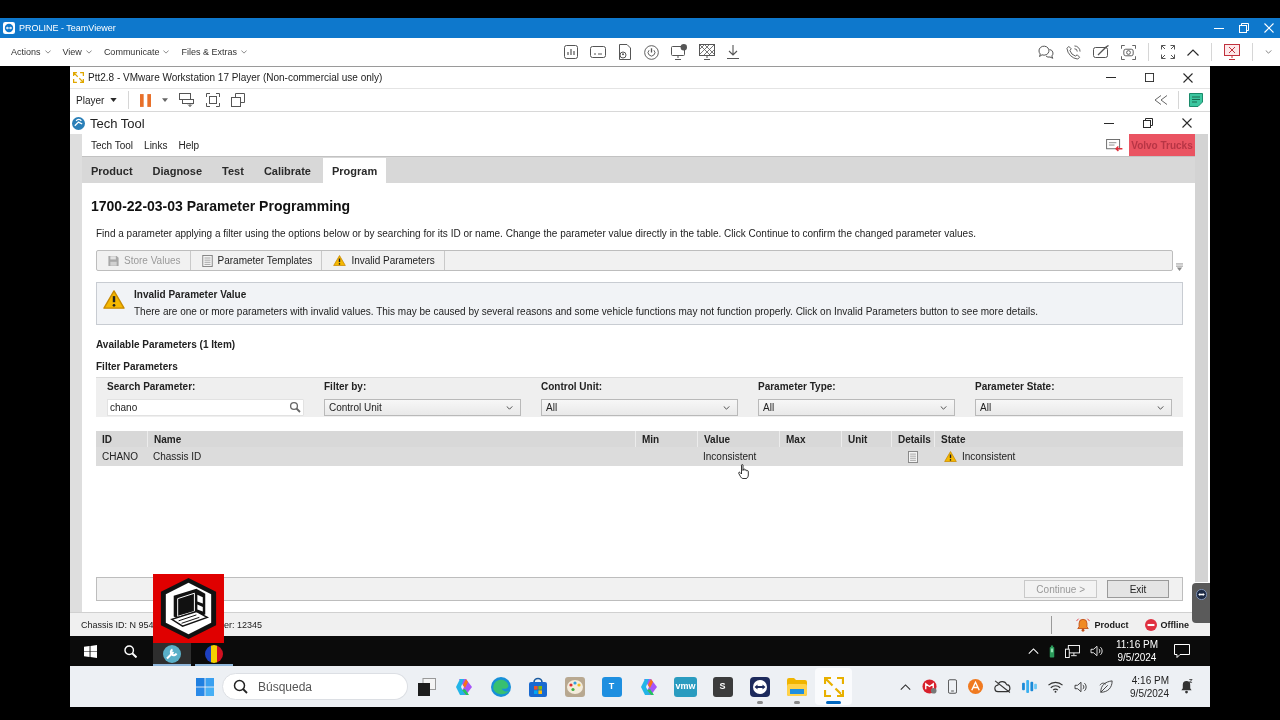 The image size is (1280, 720). What do you see at coordinates (1201, 603) in the screenshot?
I see `side-handle` at bounding box center [1201, 603].